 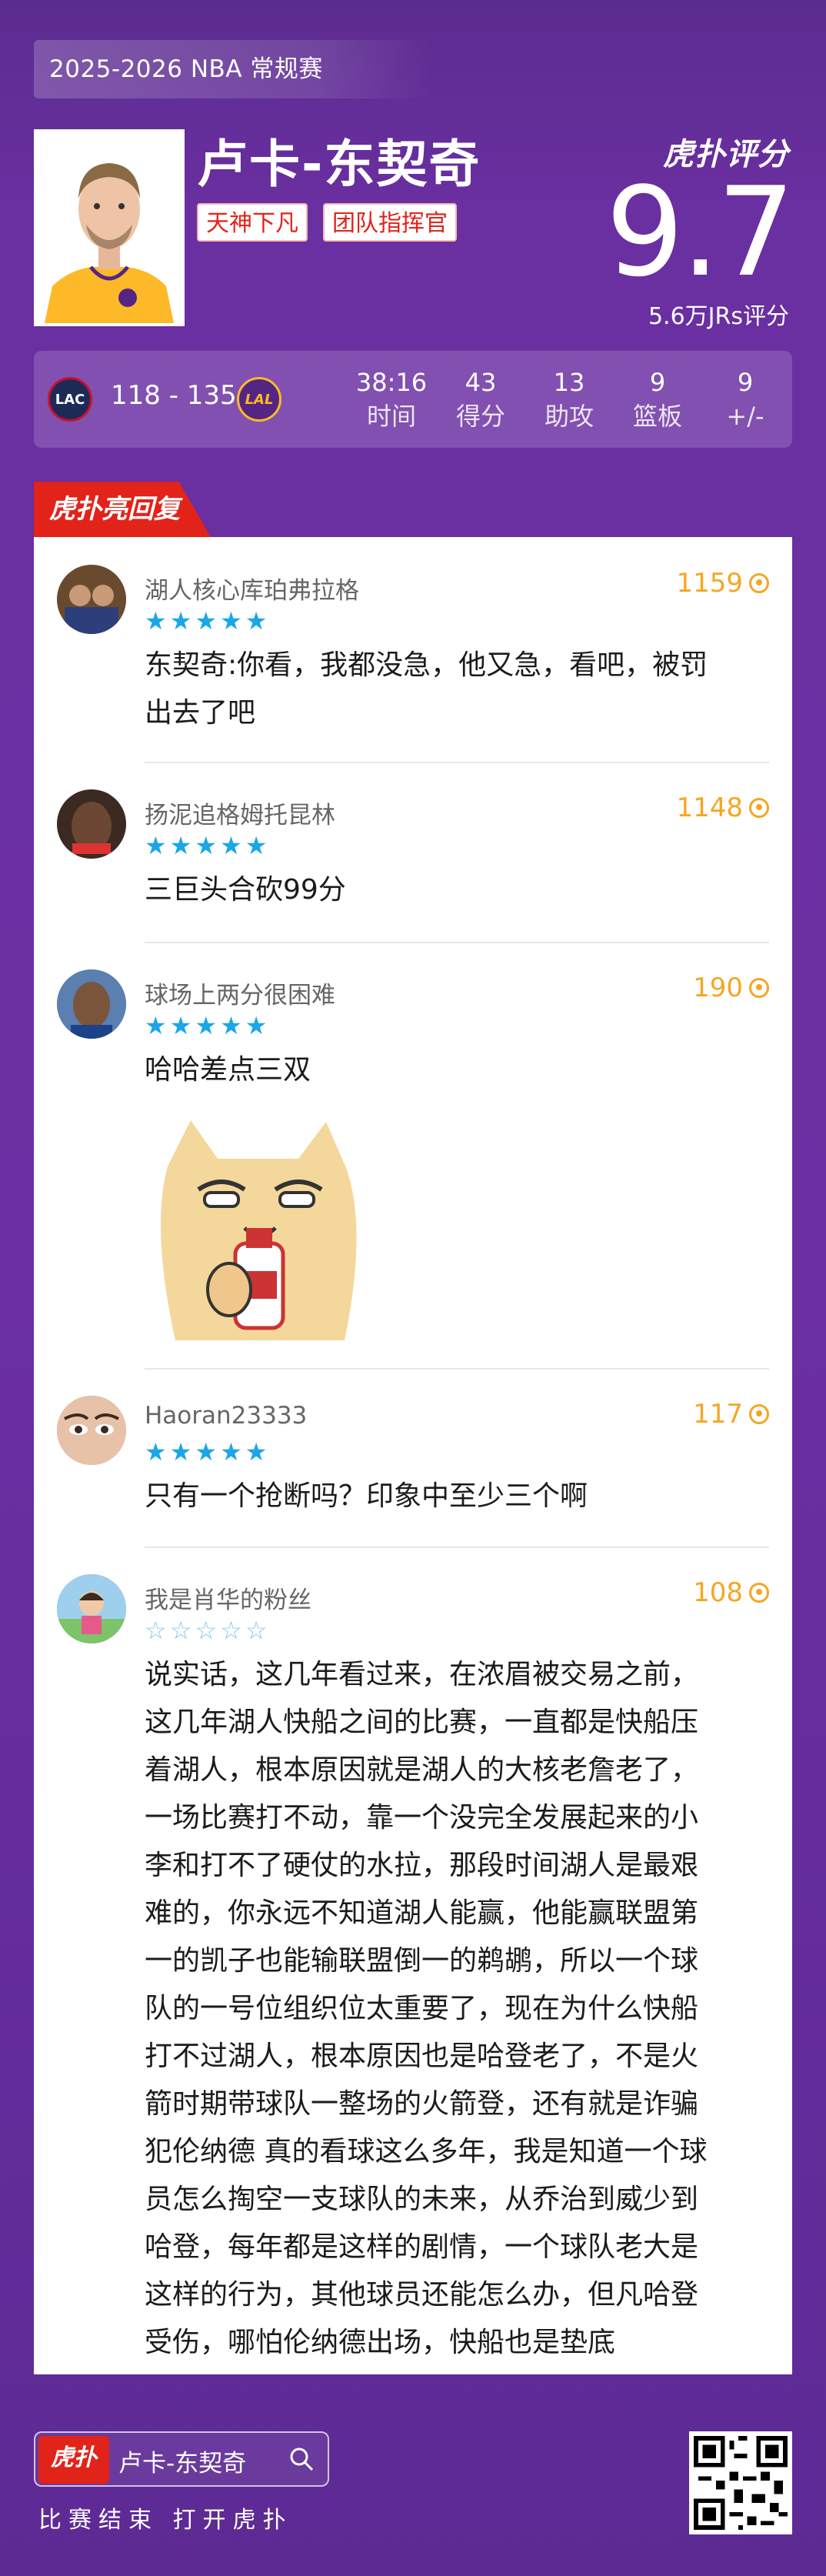 What do you see at coordinates (718, 1593) in the screenshot?
I see `like-count-value: 108` at bounding box center [718, 1593].